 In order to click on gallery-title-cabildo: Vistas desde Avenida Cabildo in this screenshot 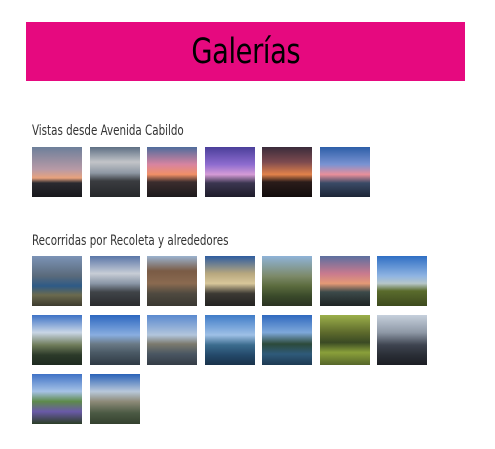, I will do `click(108, 131)`.